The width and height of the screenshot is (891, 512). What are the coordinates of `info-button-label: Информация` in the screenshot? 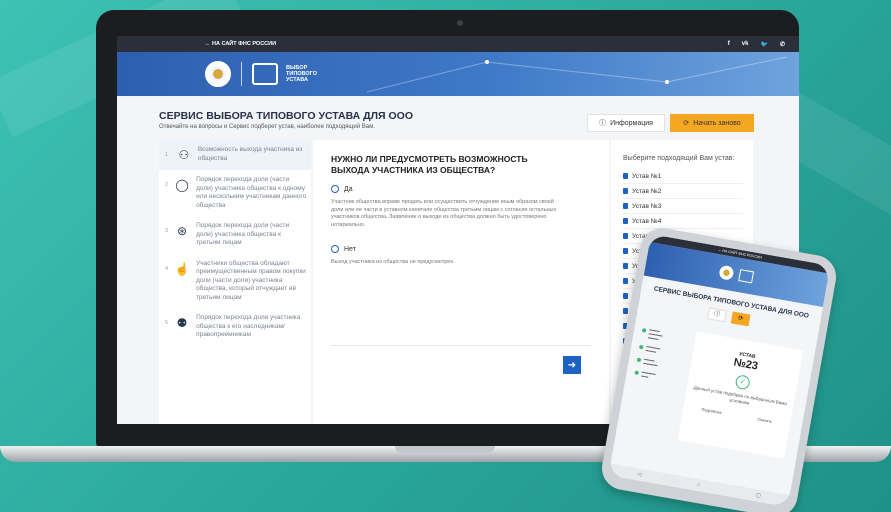 It's located at (631, 123).